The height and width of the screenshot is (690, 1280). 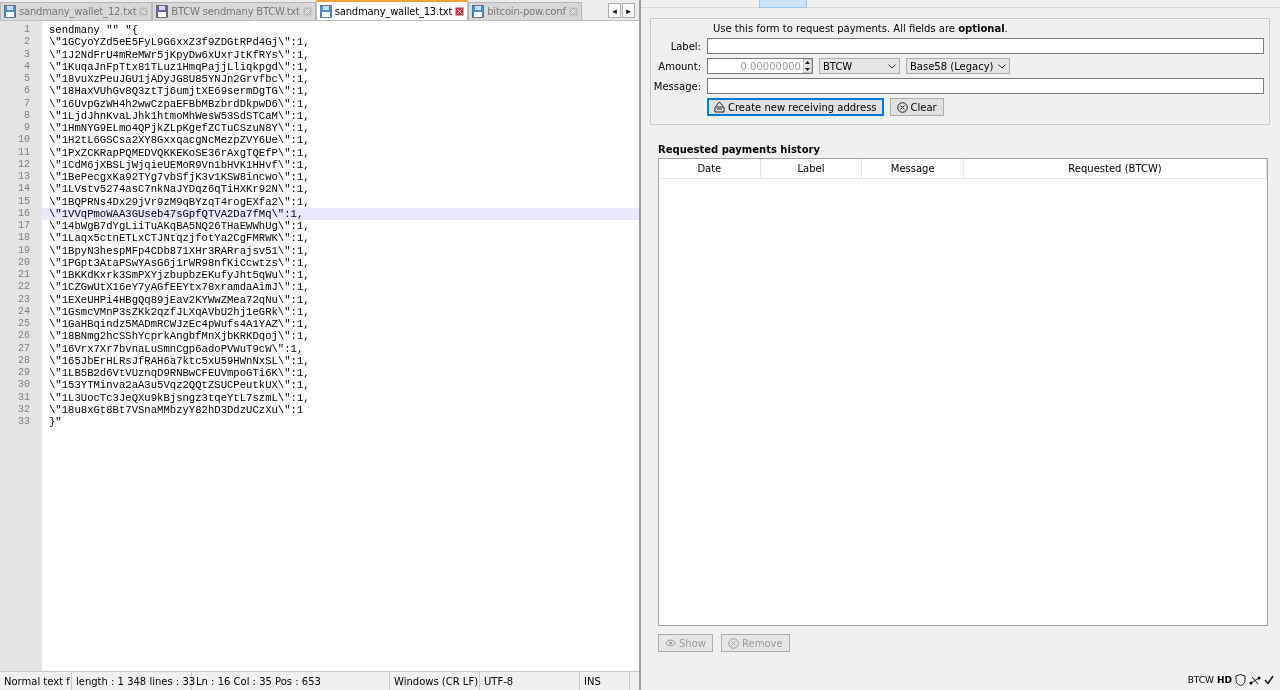 What do you see at coordinates (958, 66) in the screenshot?
I see `address-type-dropdown: Base58 (Legacy)` at bounding box center [958, 66].